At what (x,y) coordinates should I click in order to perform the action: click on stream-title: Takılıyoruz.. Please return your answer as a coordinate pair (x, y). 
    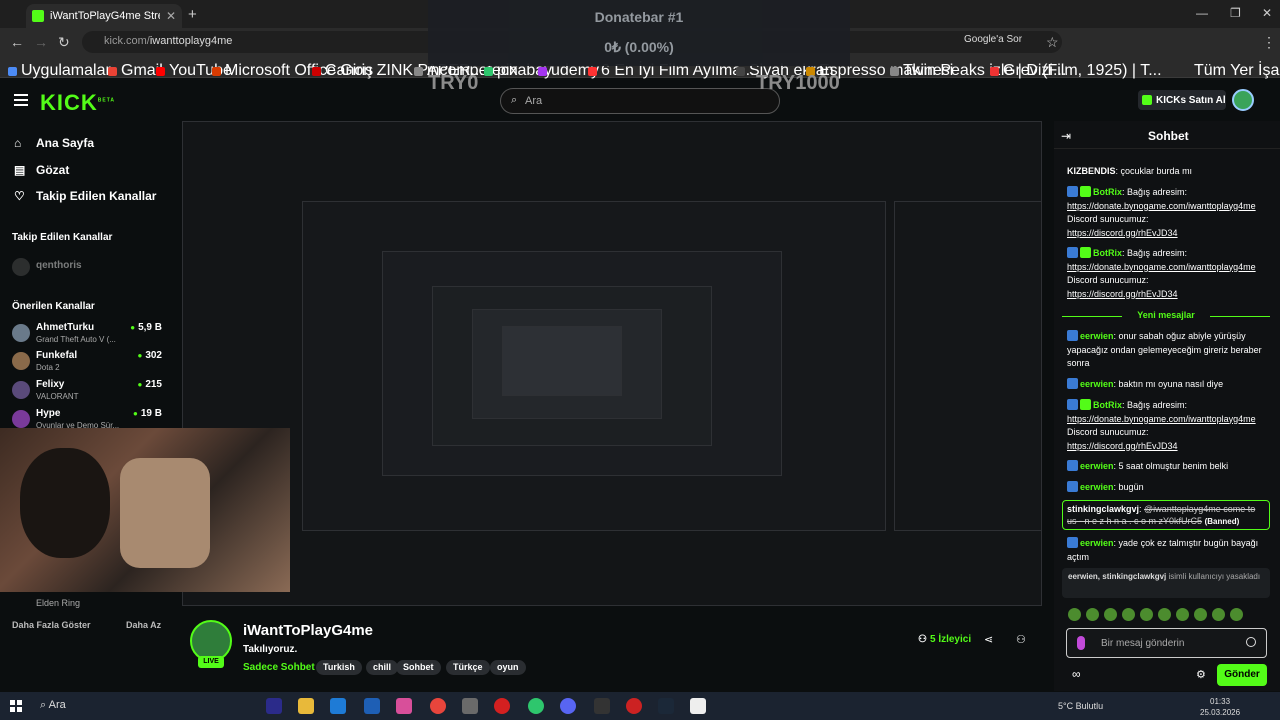
    Looking at the image, I should click on (270, 649).